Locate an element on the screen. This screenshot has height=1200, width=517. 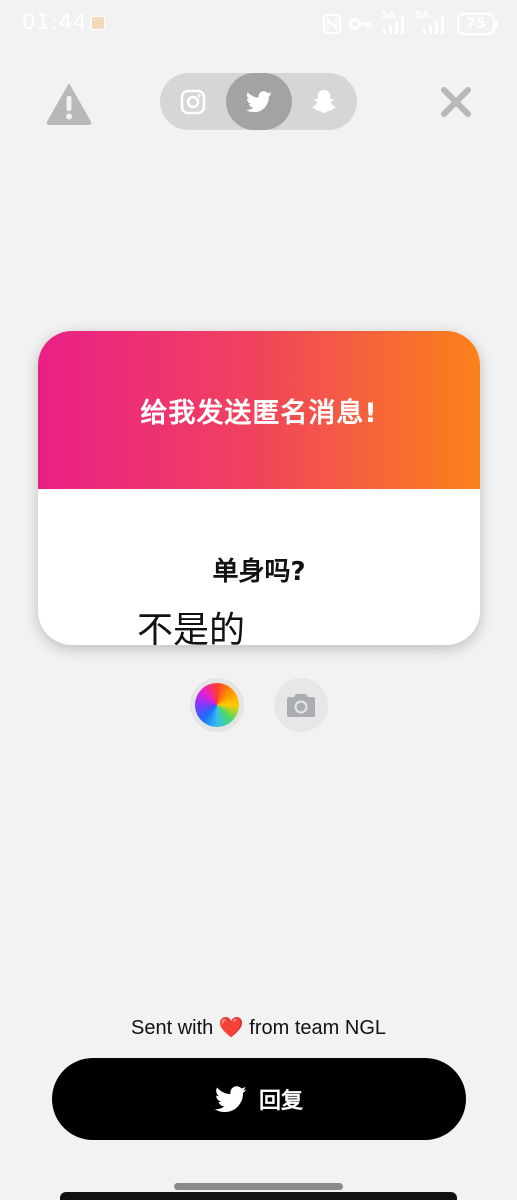
color-wheel-icon is located at coordinates (217, 705).